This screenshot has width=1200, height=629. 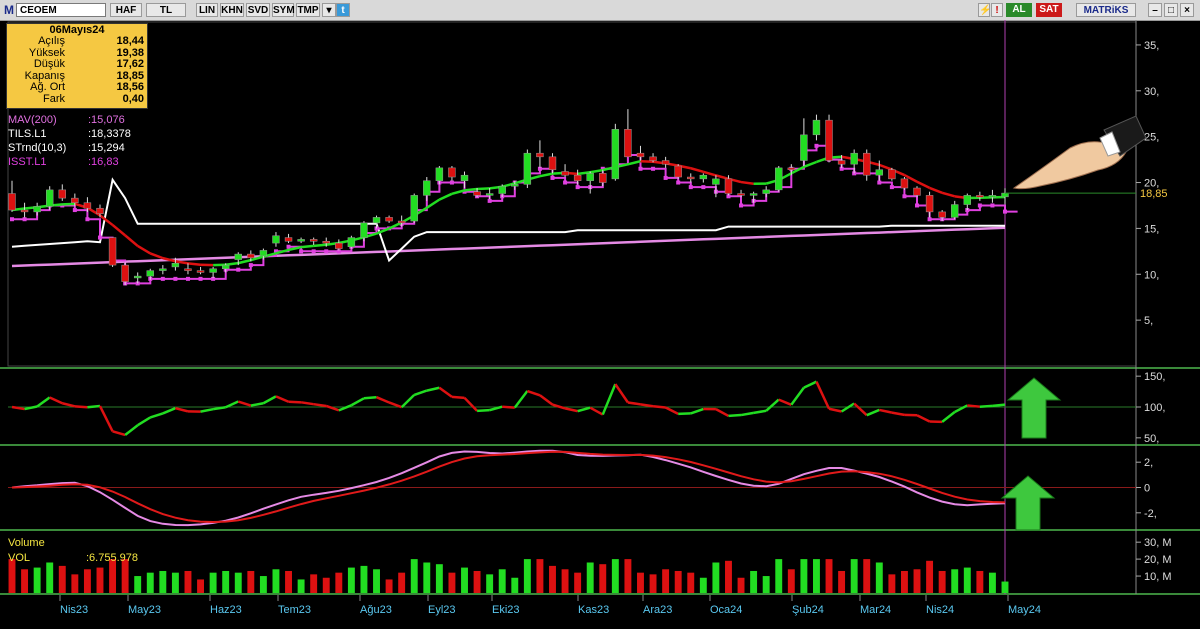 What do you see at coordinates (258, 10) in the screenshot?
I see `svd-button: SVD` at bounding box center [258, 10].